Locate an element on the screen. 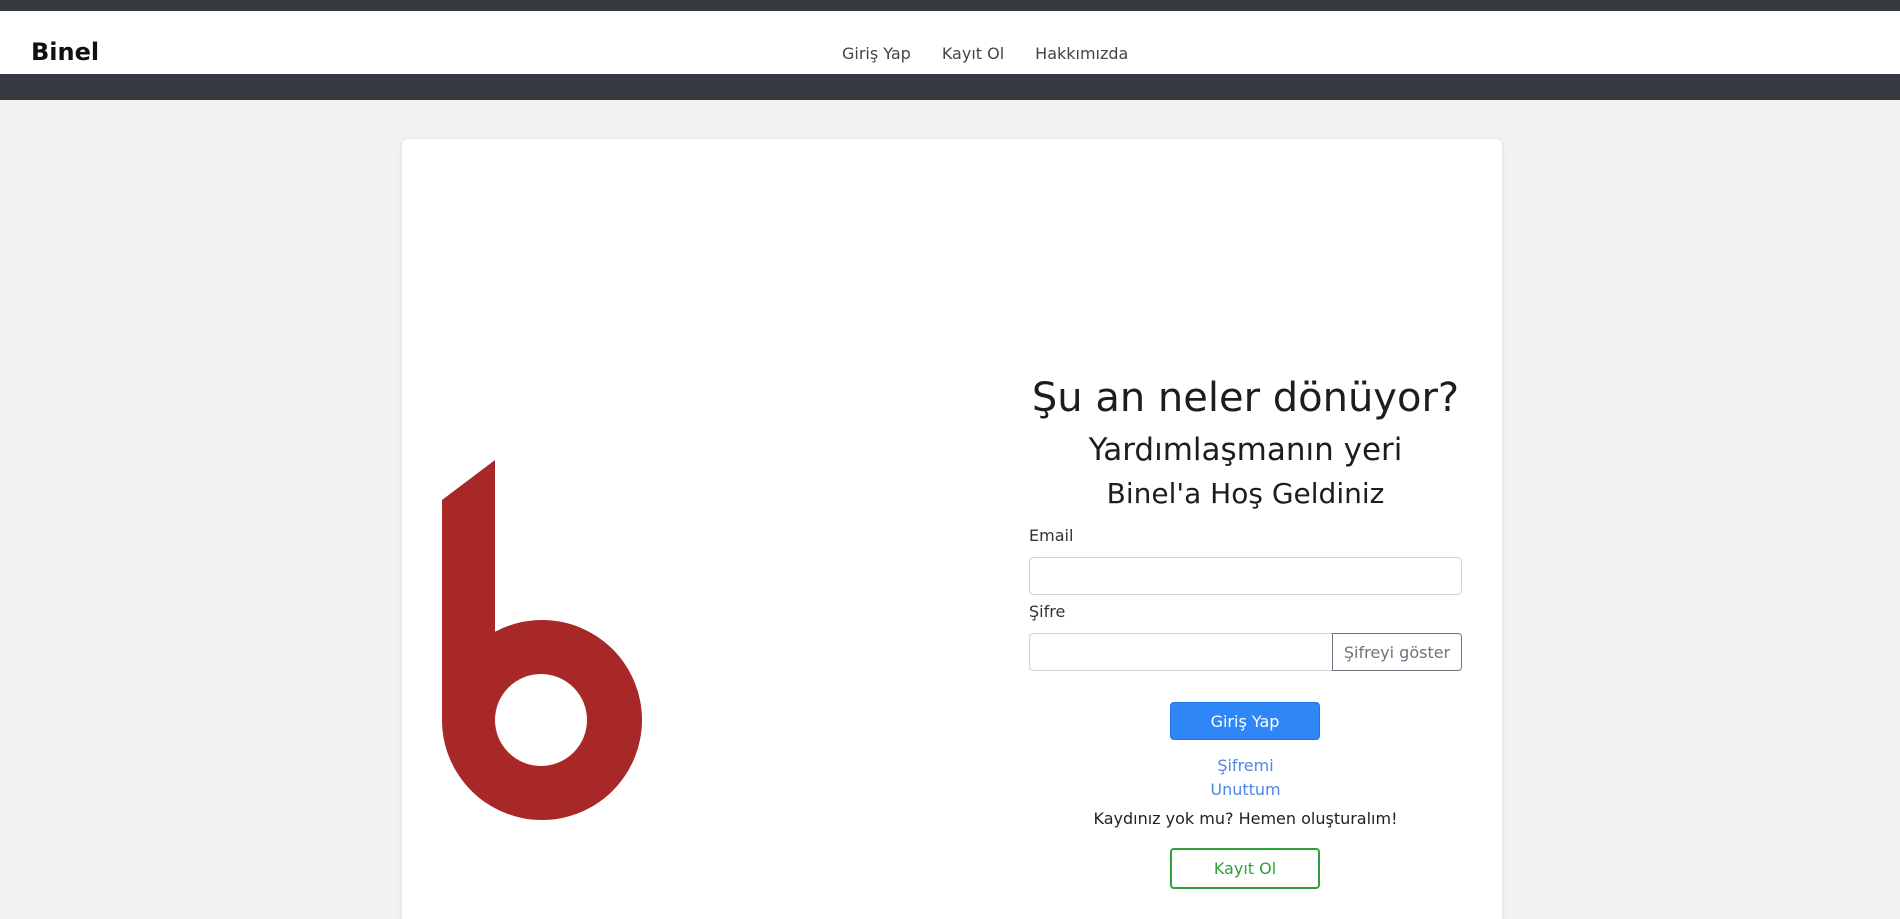  forgot-password-link-line2: Unuttum is located at coordinates (1245, 790).